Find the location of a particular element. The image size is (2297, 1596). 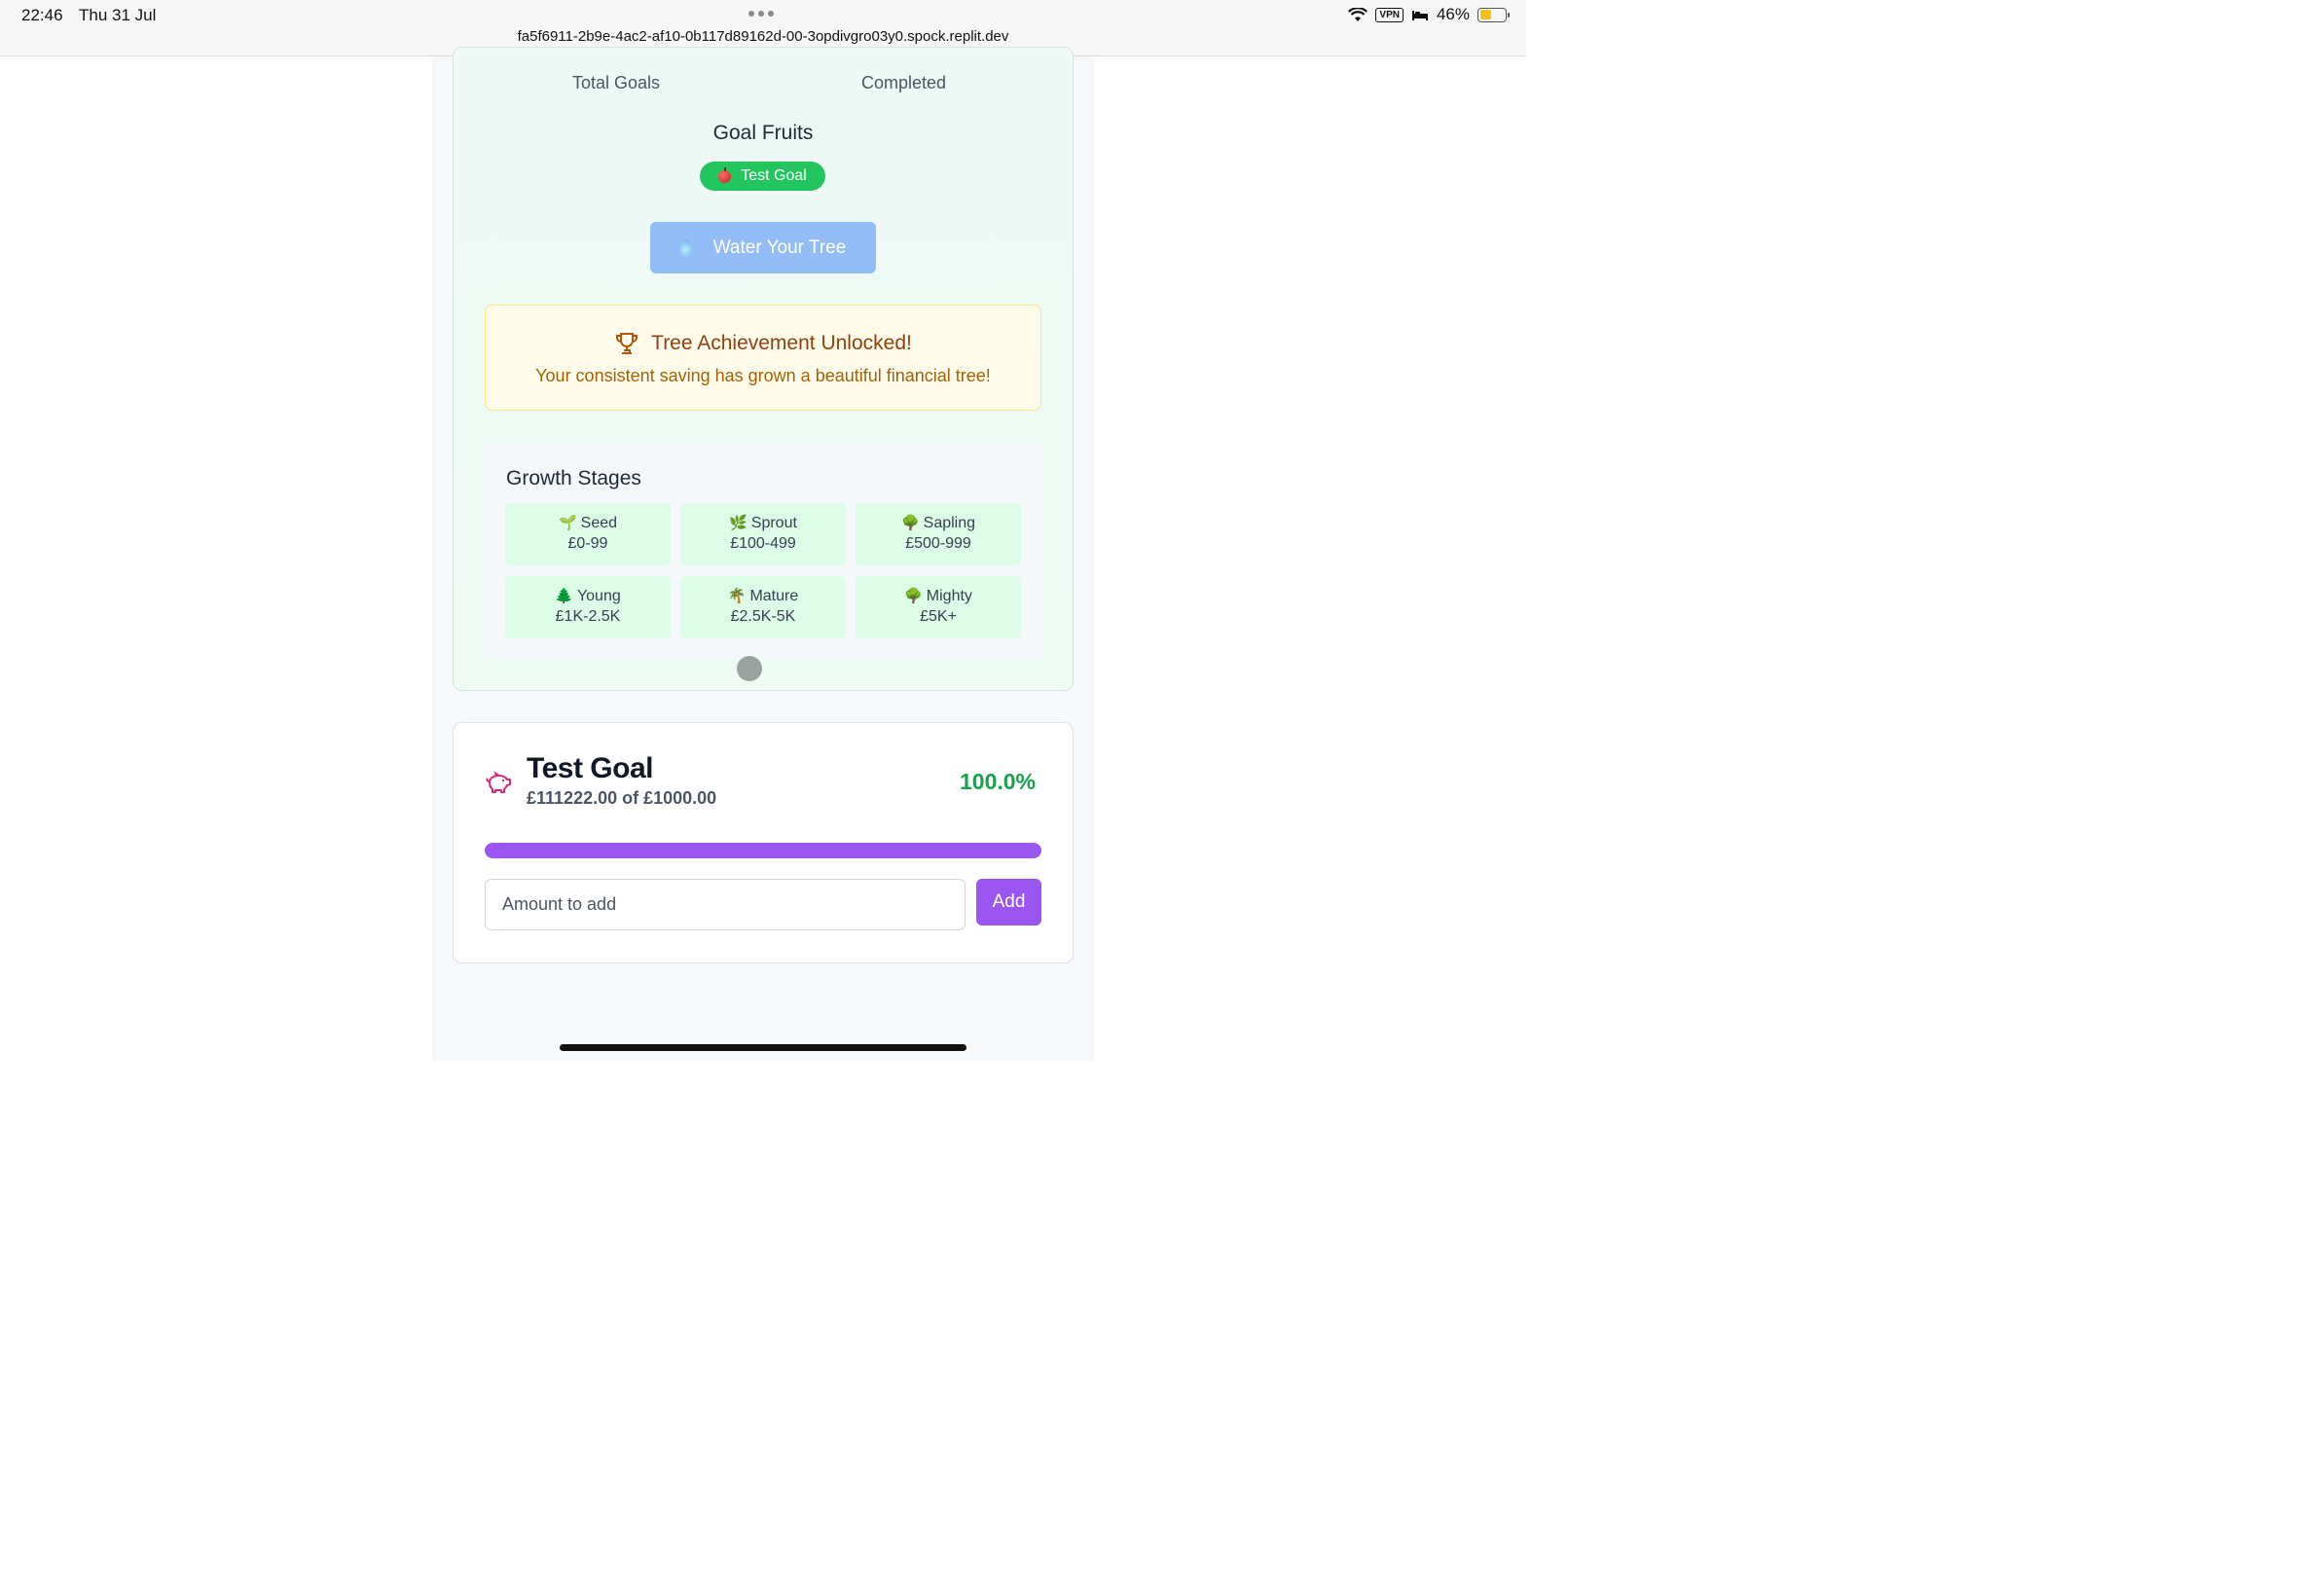

more-options-icon is located at coordinates (761, 14).